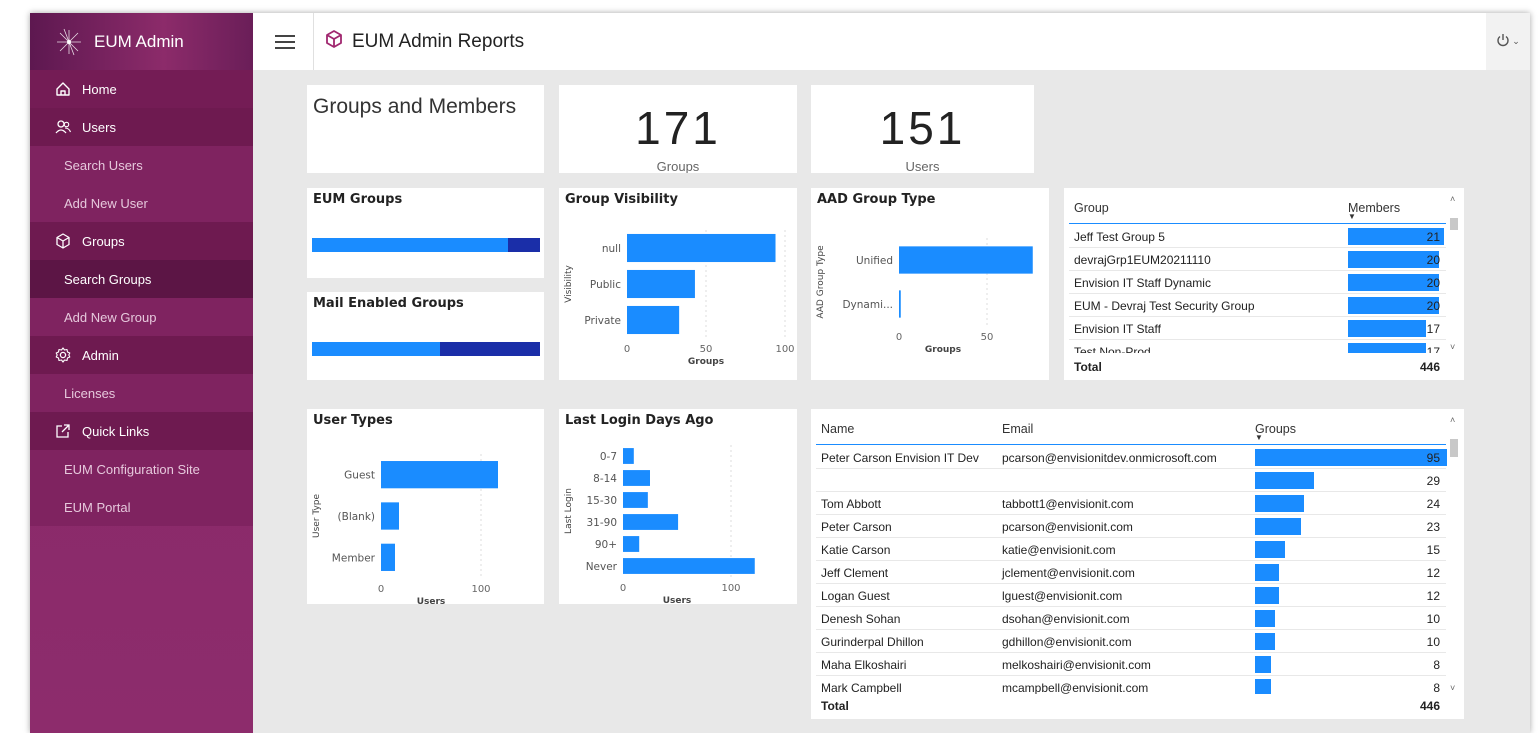 The height and width of the screenshot is (733, 1539). What do you see at coordinates (678, 128) in the screenshot?
I see `kpi-groups-value: 171` at bounding box center [678, 128].